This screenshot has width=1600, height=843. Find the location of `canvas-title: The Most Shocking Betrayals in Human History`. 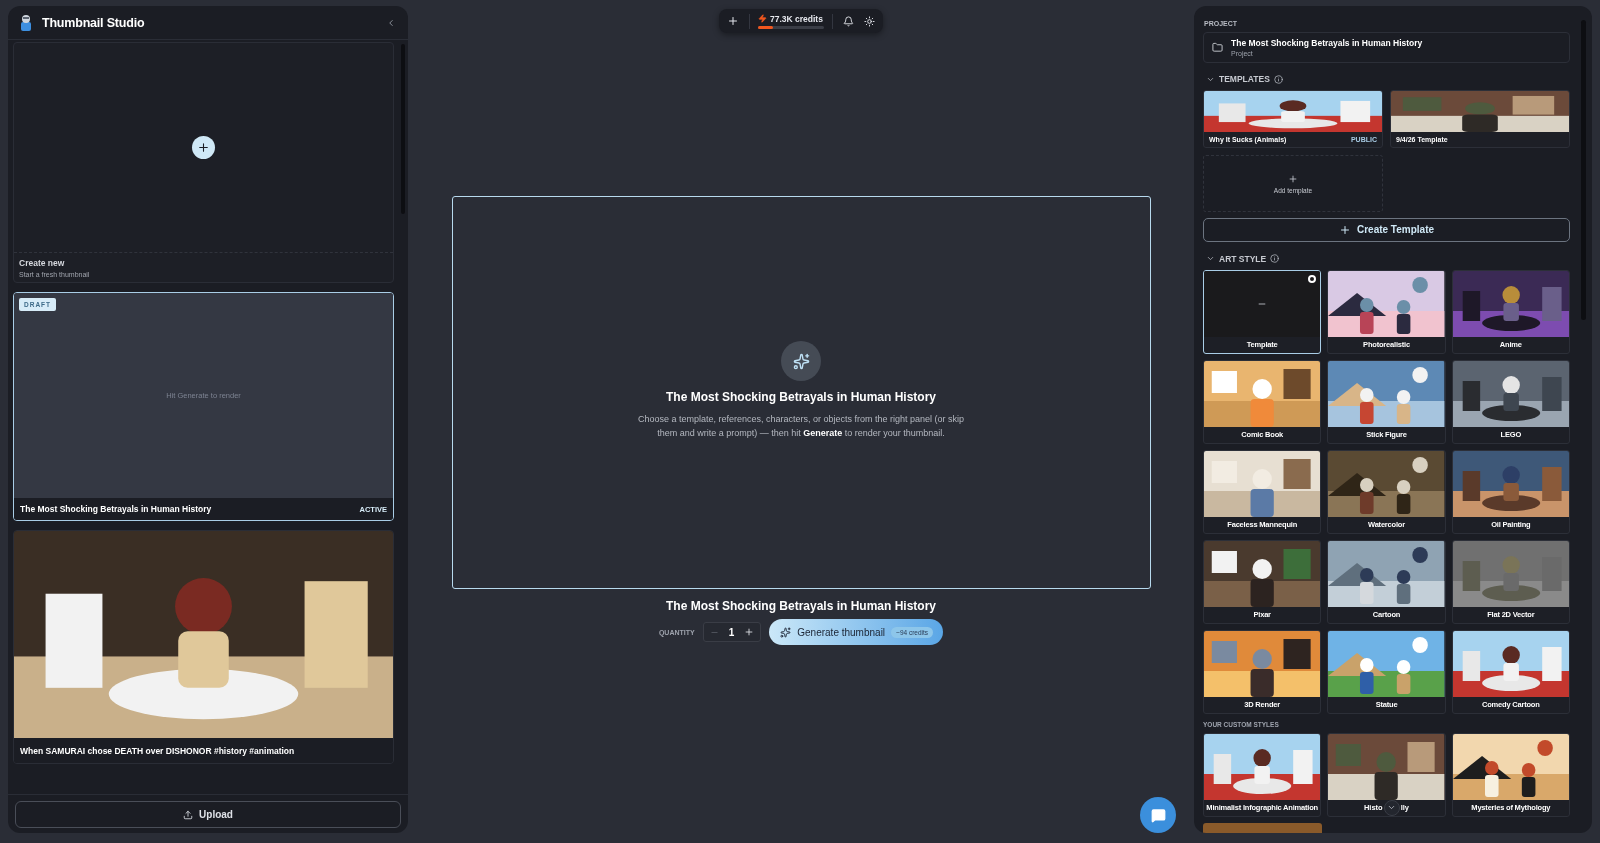

canvas-title: The Most Shocking Betrayals in Human History is located at coordinates (801, 397).